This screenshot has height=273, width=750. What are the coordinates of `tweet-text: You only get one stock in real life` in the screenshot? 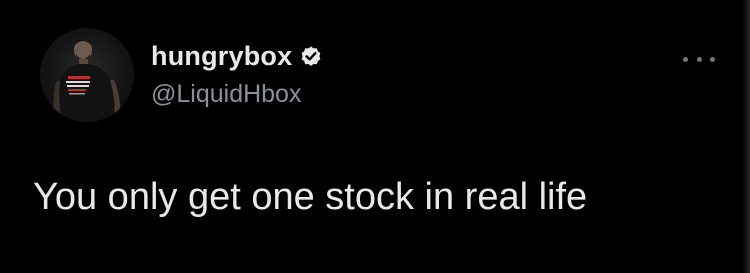 It's located at (310, 197).